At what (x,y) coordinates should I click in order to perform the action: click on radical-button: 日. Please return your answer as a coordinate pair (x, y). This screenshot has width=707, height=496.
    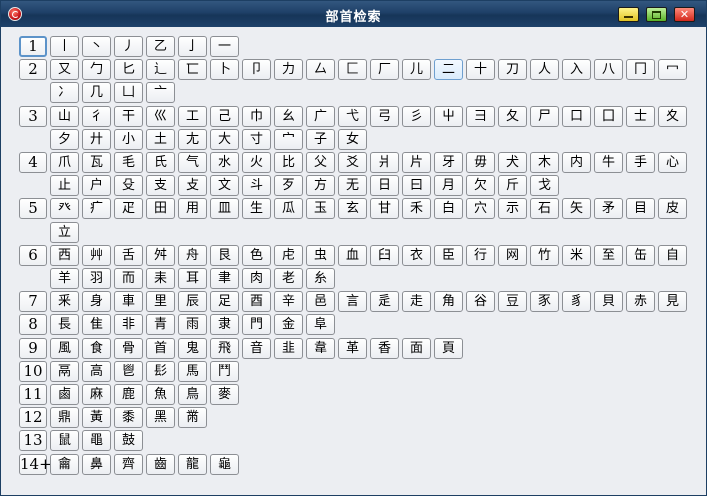
    Looking at the image, I should click on (384, 185).